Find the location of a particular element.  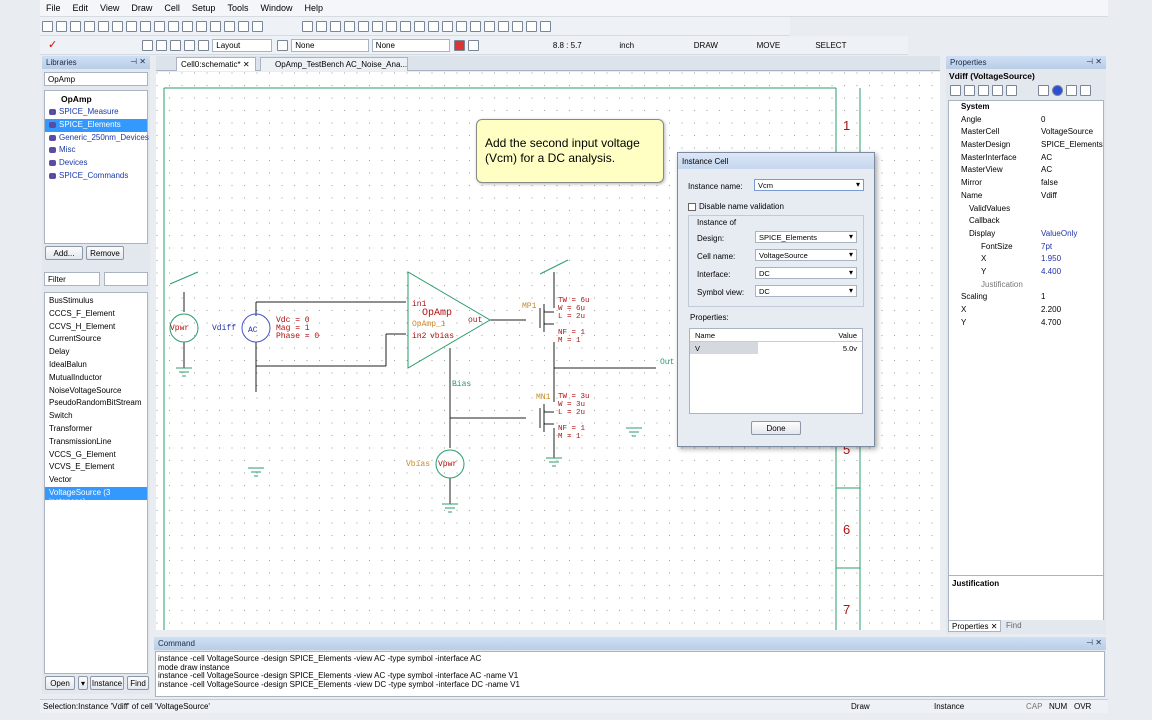

menu-draw: Draw is located at coordinates (141, 6).